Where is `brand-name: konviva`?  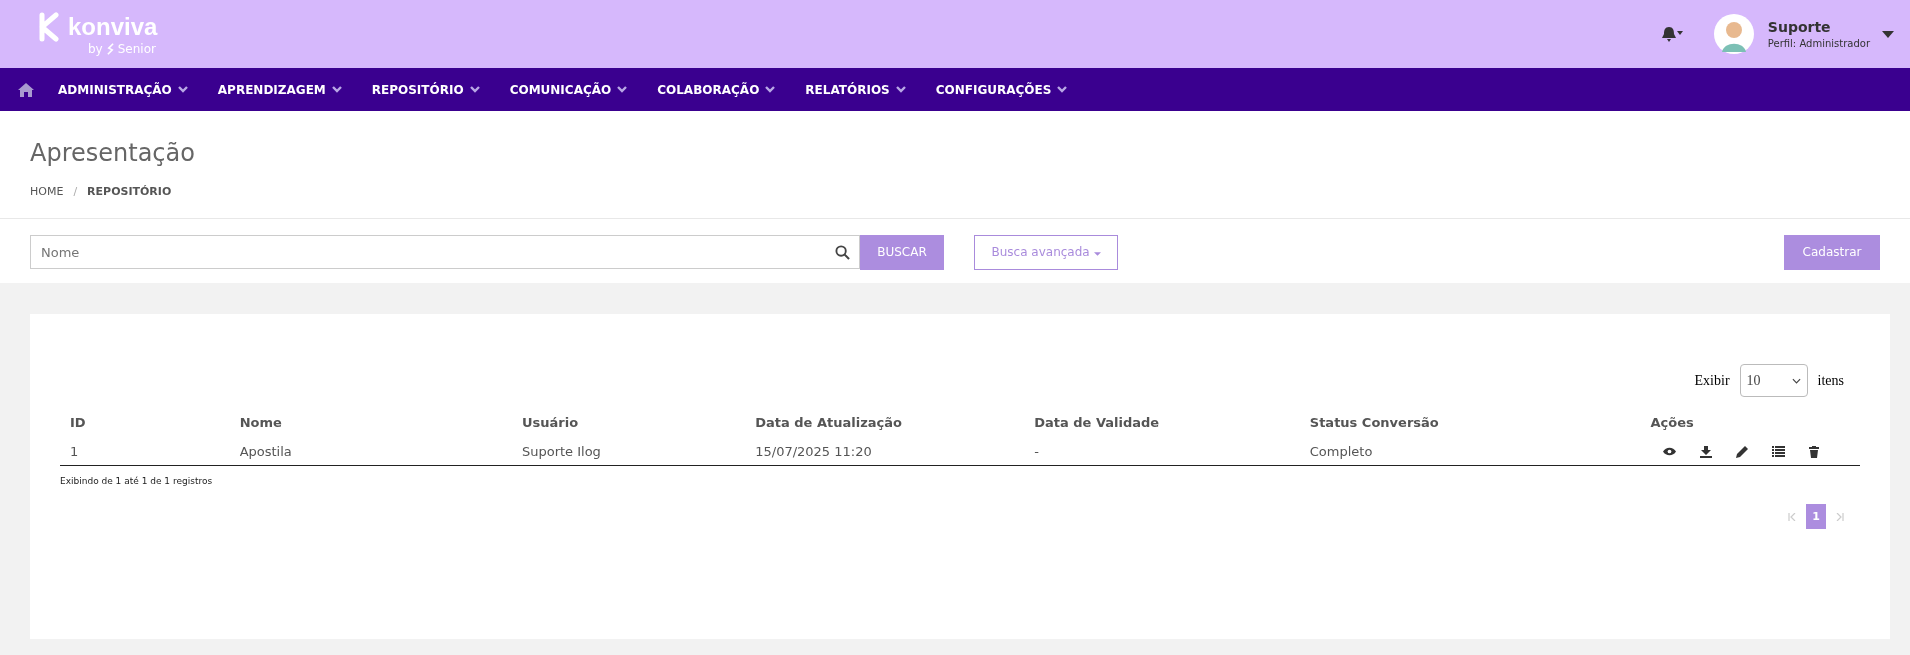 brand-name: konviva is located at coordinates (113, 27).